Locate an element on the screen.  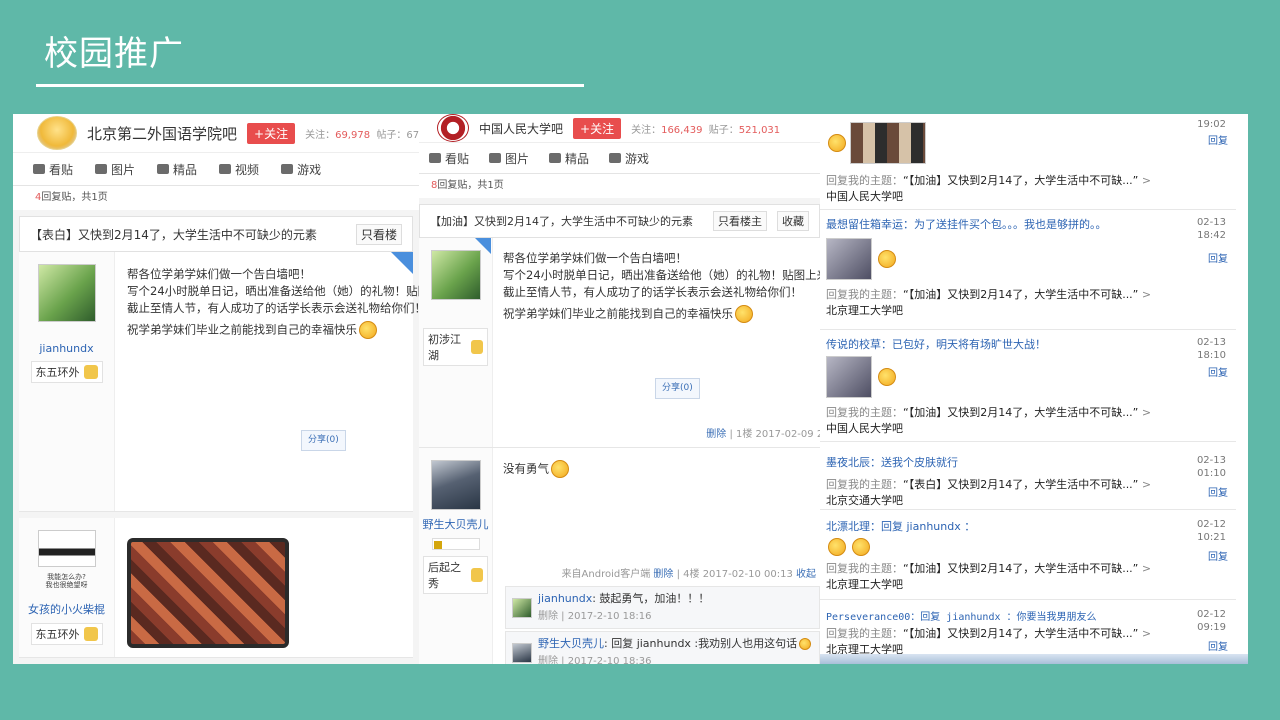
post-author: 野生大贝壳儿 后起之秀 is located at coordinates (456, 556).